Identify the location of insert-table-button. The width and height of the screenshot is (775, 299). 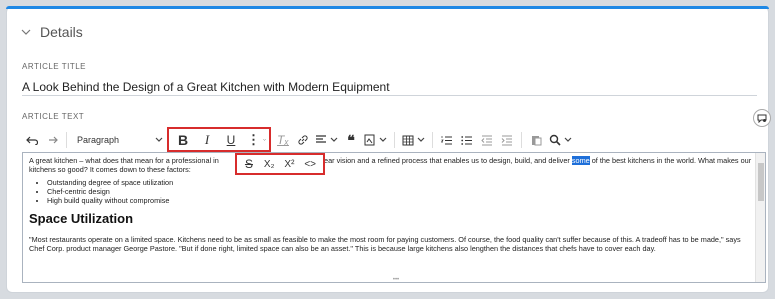
(413, 140).